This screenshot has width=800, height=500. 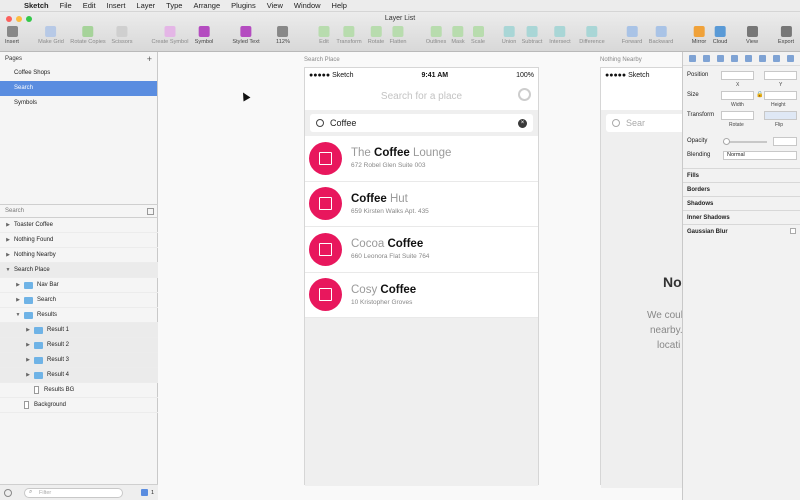 What do you see at coordinates (458, 35) in the screenshot?
I see `tool-mask: Mask` at bounding box center [458, 35].